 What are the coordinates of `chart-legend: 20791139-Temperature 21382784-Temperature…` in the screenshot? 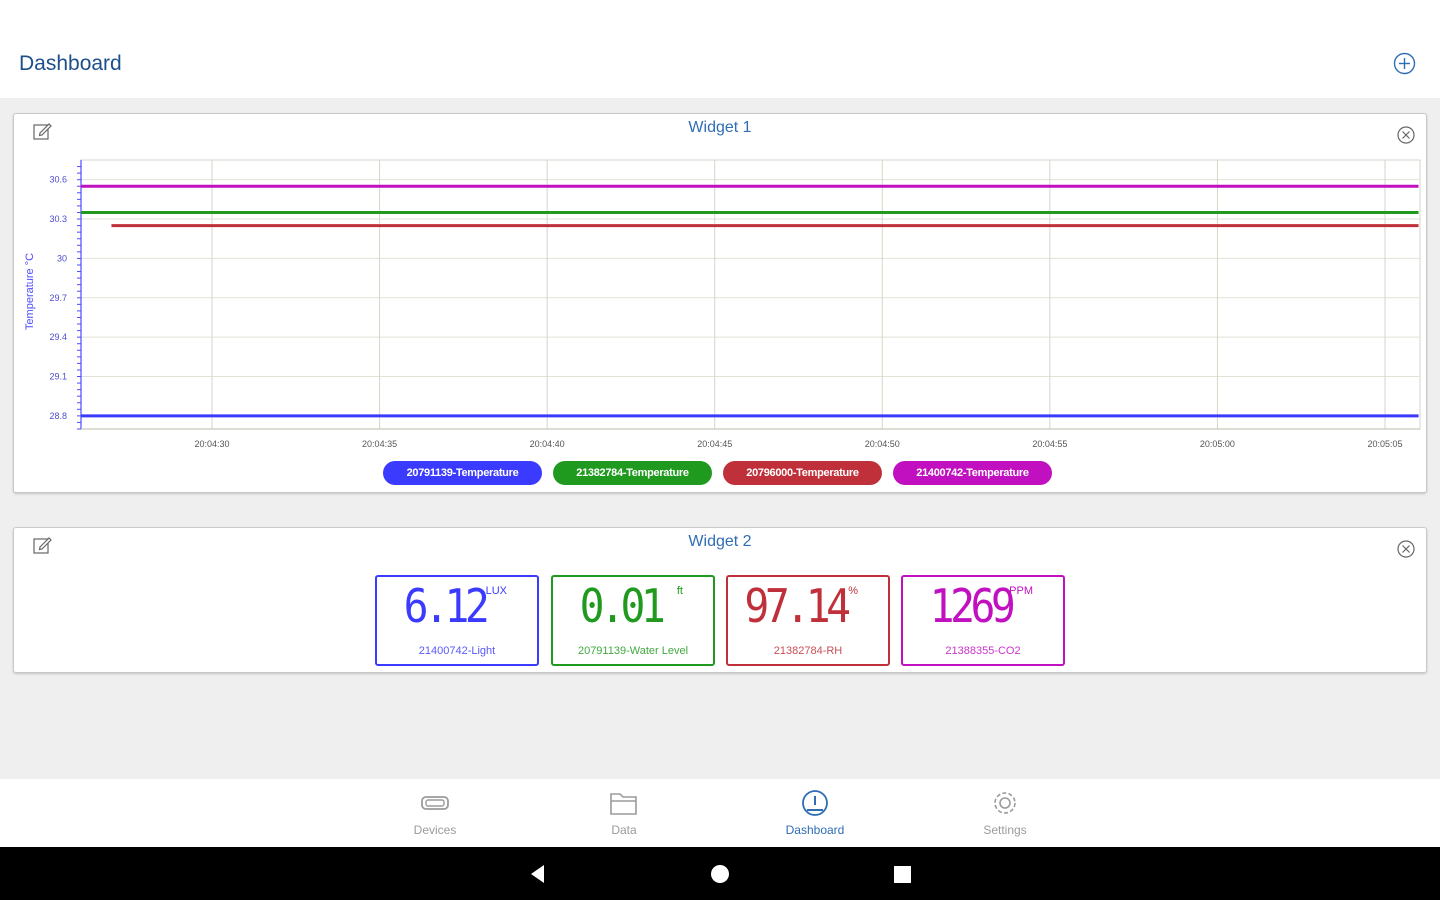 It's located at (720, 473).